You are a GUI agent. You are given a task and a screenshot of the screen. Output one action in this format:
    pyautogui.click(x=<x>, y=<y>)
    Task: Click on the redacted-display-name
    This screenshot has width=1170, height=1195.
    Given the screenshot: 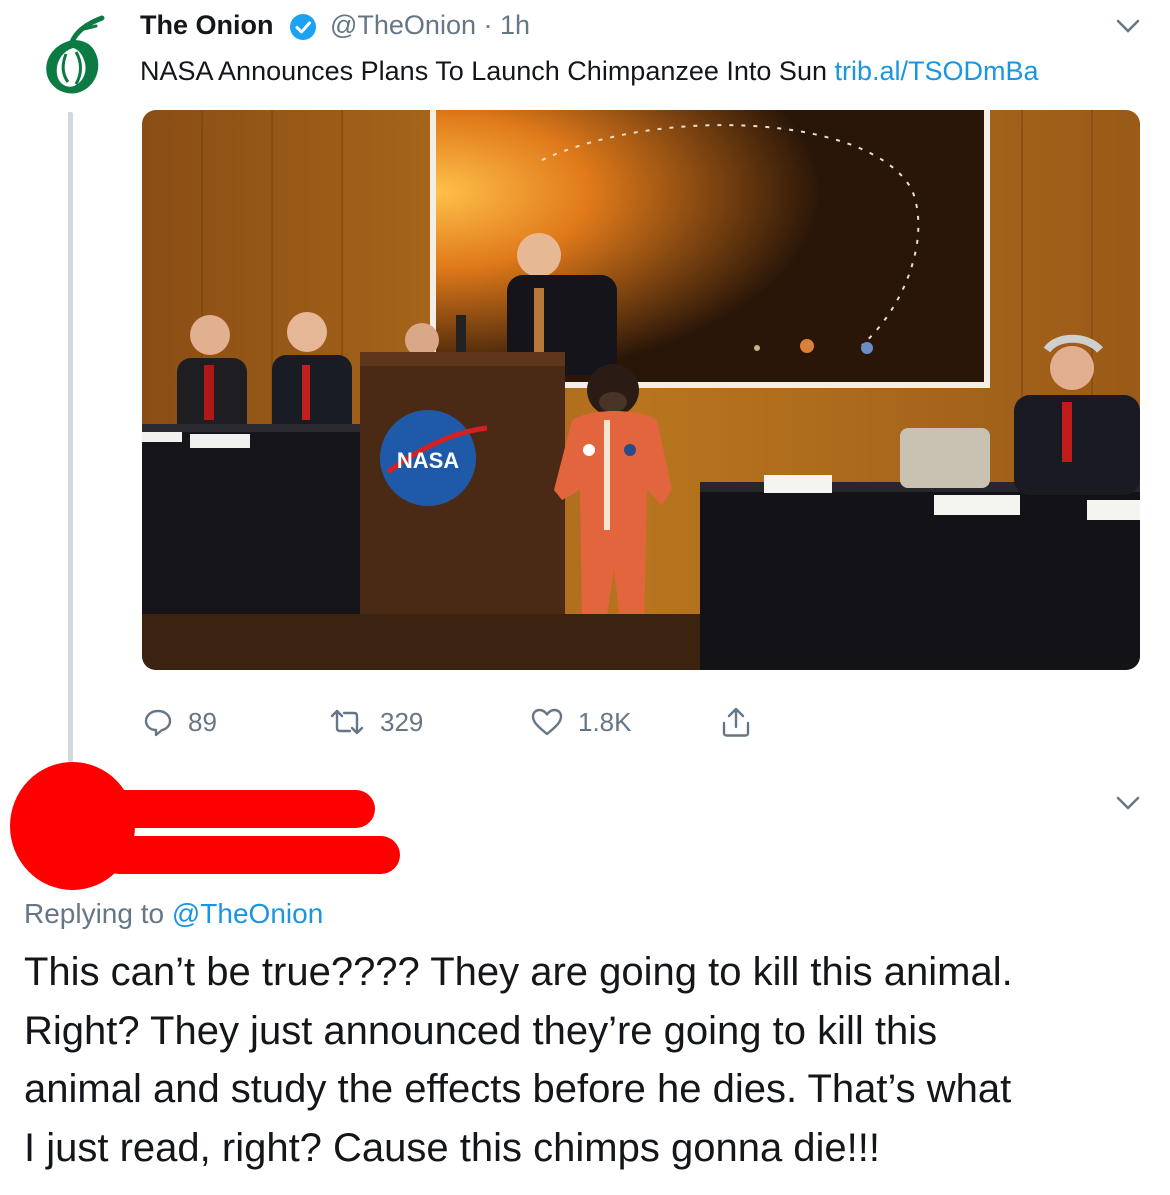 What is the action you would take?
    pyautogui.click(x=237, y=809)
    